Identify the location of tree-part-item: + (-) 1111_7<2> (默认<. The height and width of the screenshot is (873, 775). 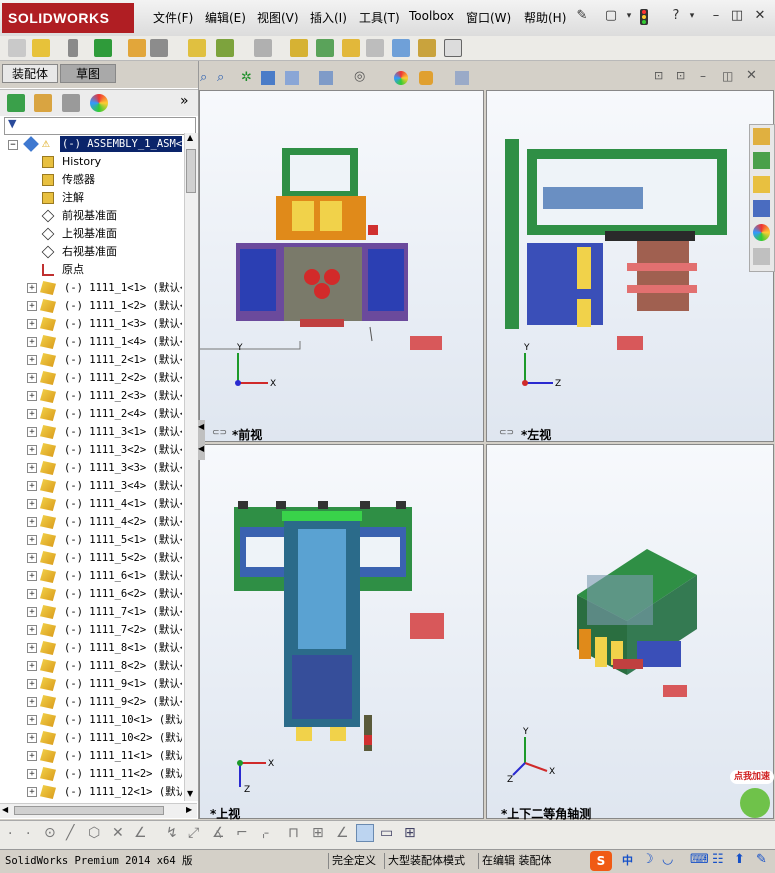
(91, 630).